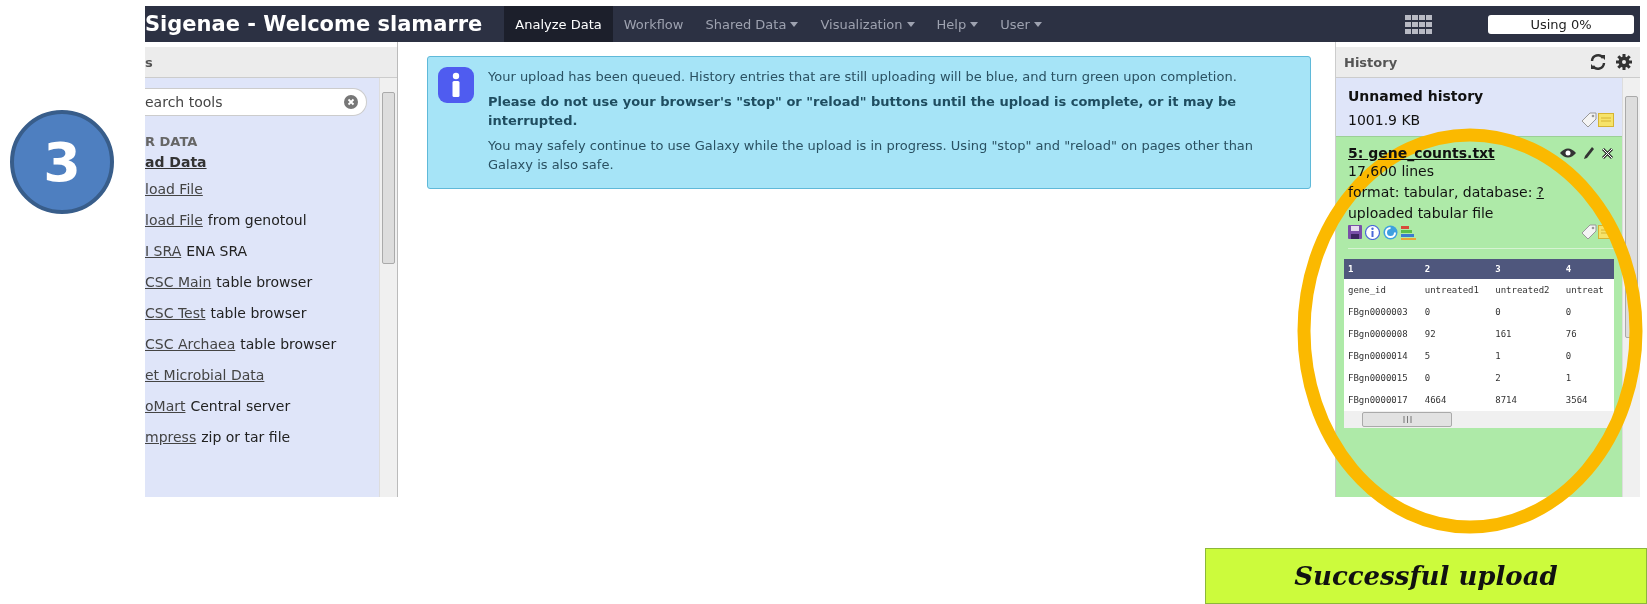 This screenshot has height=604, width=1647. What do you see at coordinates (1390, 232) in the screenshot?
I see `rerun-icon` at bounding box center [1390, 232].